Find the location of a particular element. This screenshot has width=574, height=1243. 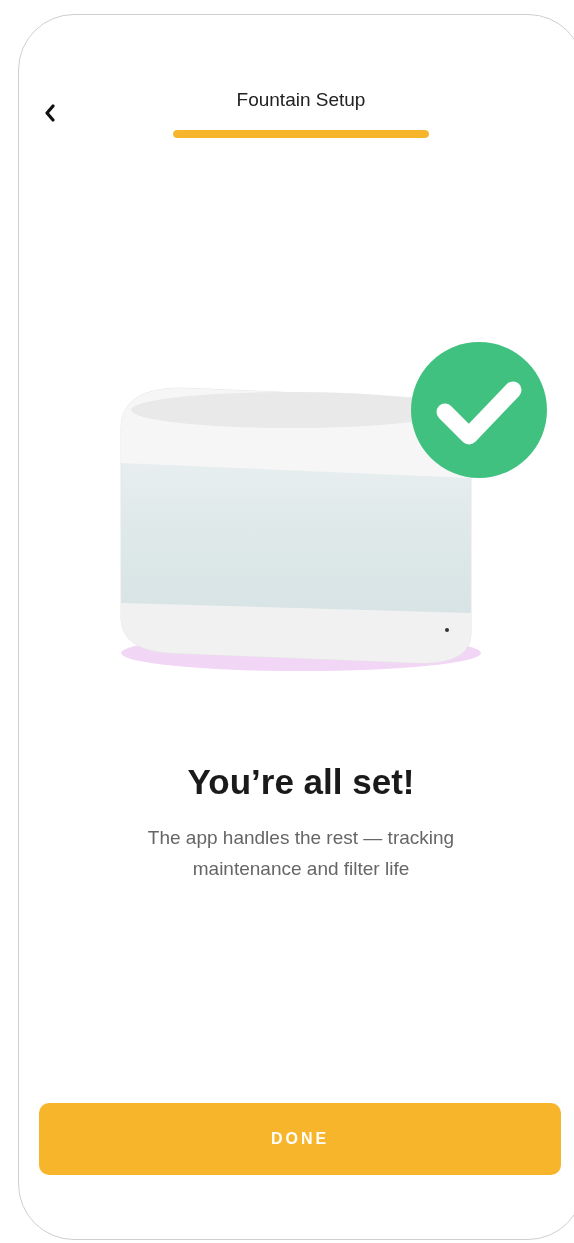

success-description: The app handles the rest — tracking maintenance and filter life is located at coordinates (301, 853).